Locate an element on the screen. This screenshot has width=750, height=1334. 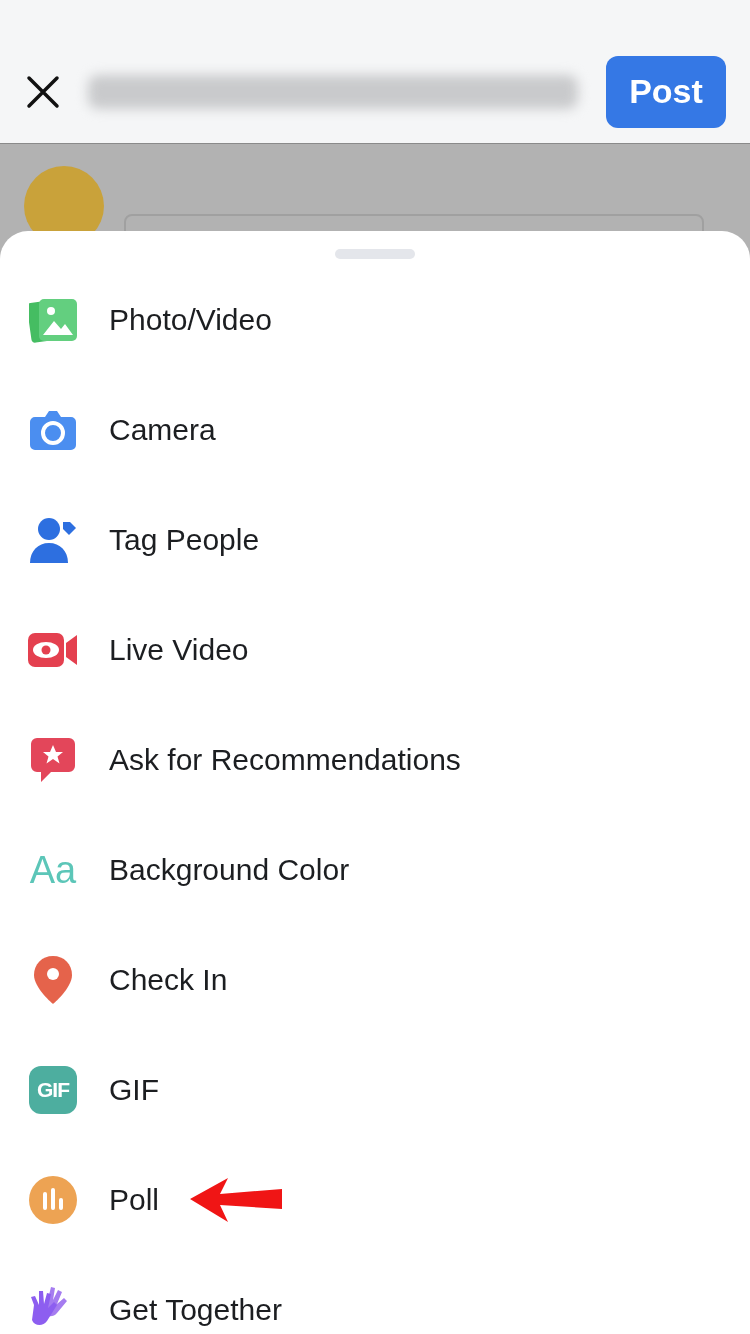
option-label: Poll is located at coordinates (134, 1200).